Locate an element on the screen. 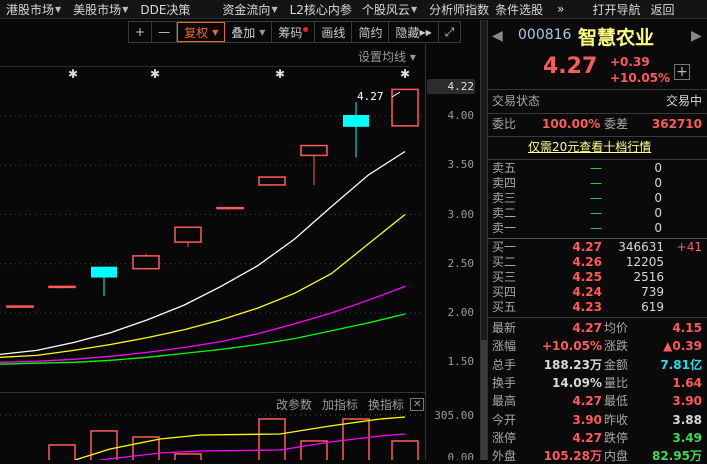  bid-volume: 739 is located at coordinates (652, 292).